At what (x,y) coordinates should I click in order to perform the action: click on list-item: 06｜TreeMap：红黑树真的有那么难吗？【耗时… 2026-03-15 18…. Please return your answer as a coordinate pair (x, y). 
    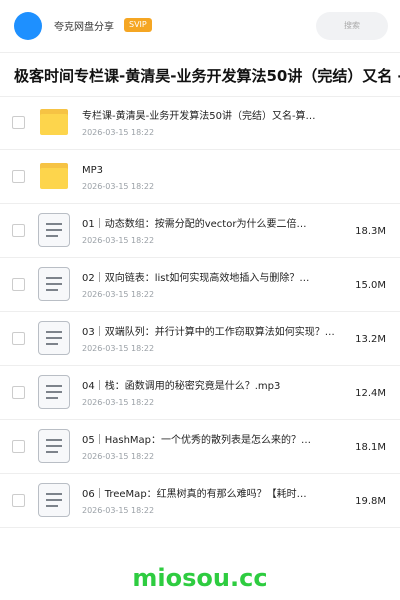
    Looking at the image, I should click on (200, 501).